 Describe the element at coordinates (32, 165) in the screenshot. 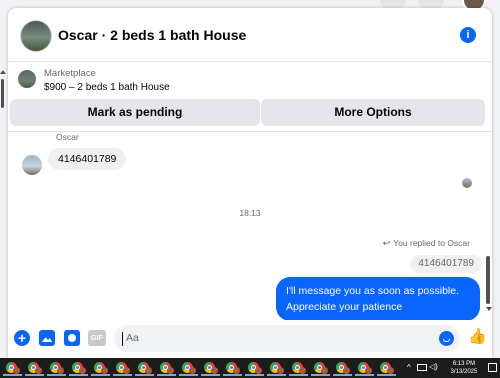

I see `sender-avatar` at that location.